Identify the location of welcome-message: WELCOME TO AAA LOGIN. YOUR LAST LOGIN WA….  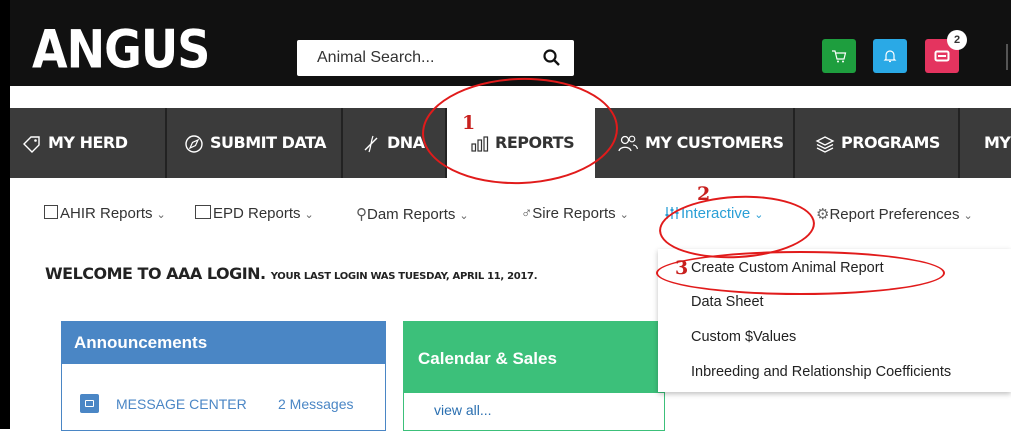
(291, 273).